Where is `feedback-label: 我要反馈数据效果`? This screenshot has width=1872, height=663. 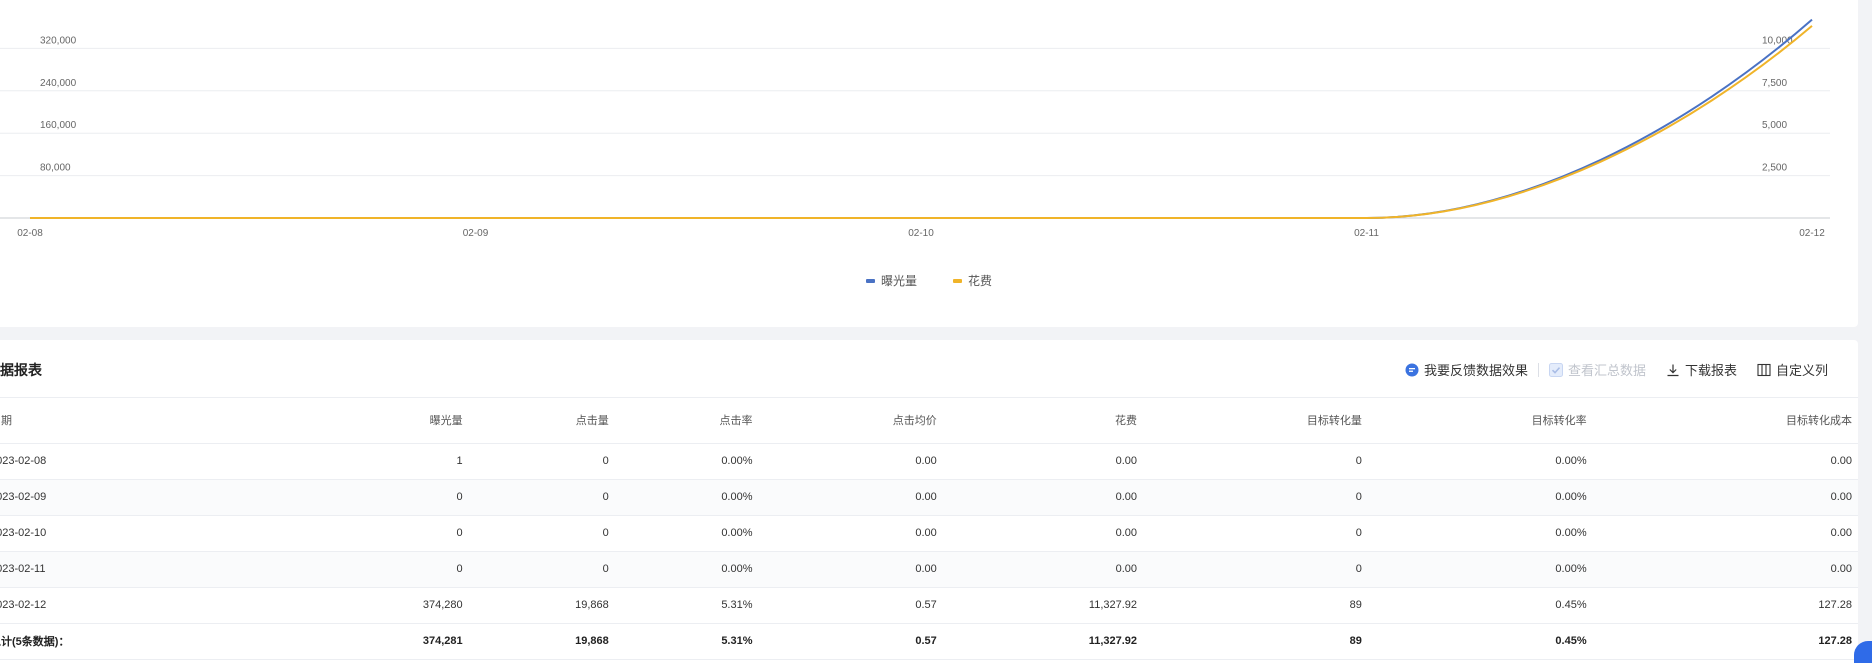
feedback-label: 我要反馈数据效果 is located at coordinates (1475, 370).